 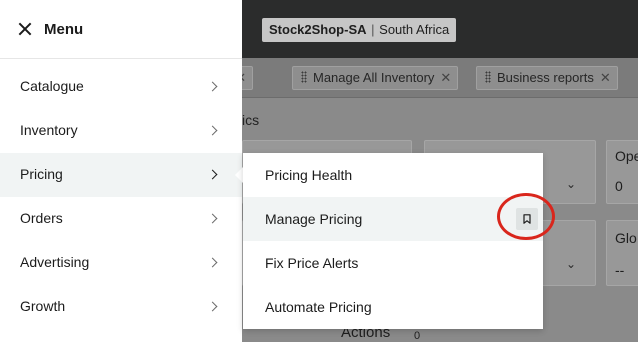 What do you see at coordinates (309, 175) in the screenshot?
I see `submenu-item-label: Pricing Health` at bounding box center [309, 175].